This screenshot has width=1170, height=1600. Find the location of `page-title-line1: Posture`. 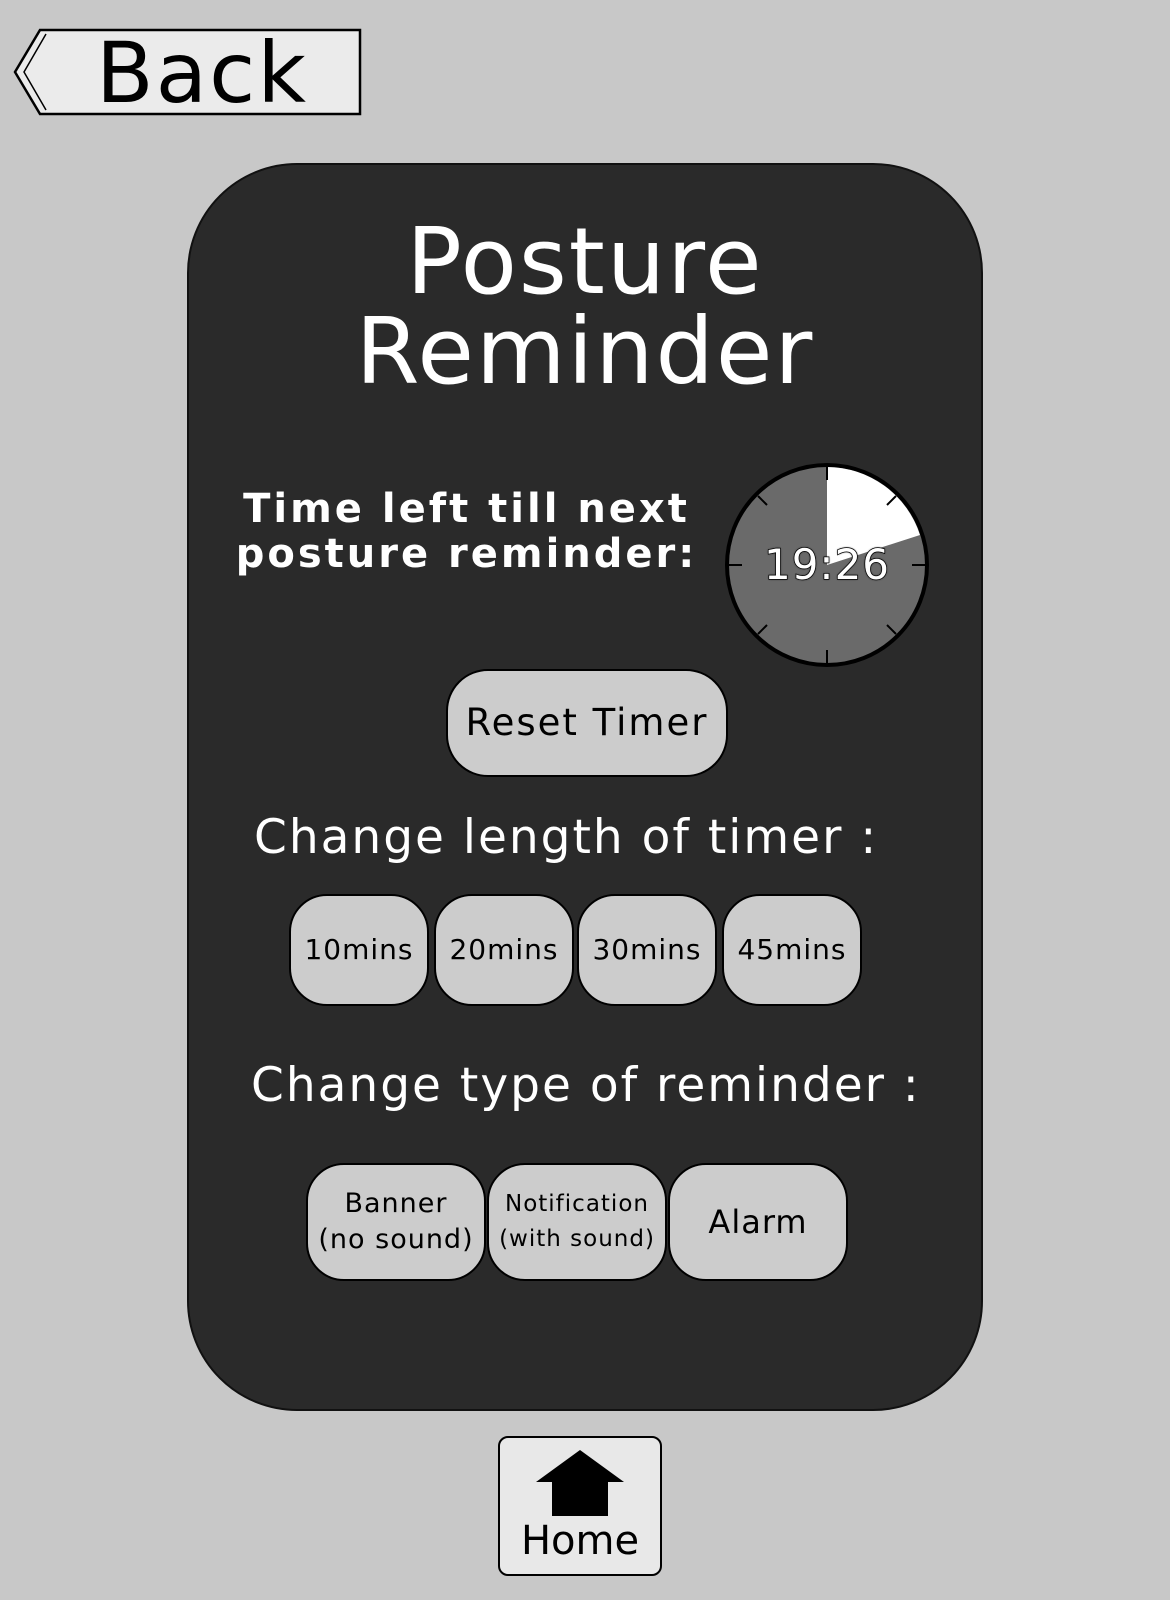

page-title-line1: Posture is located at coordinates (585, 261).